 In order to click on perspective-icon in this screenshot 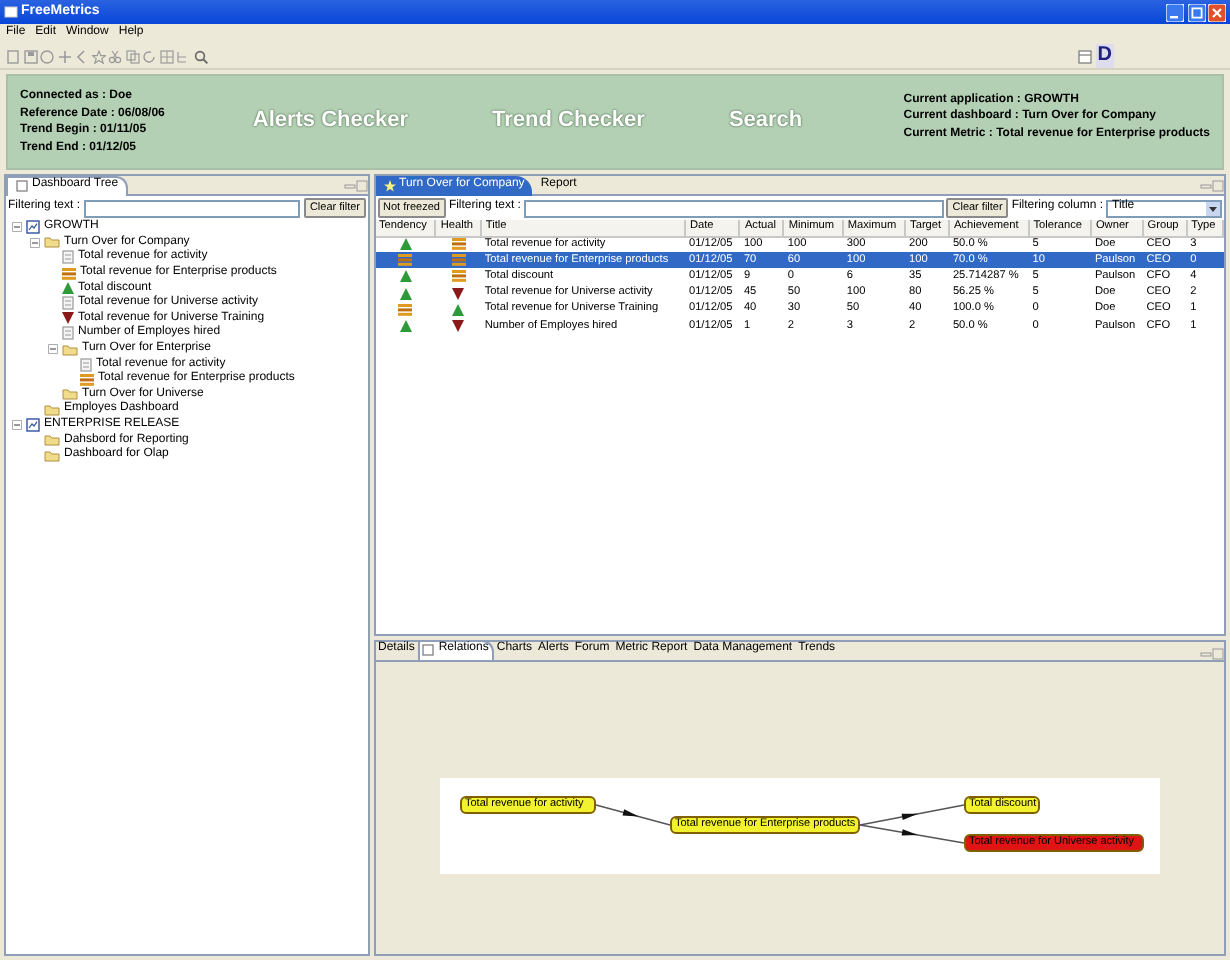, I will do `click(1085, 56)`.